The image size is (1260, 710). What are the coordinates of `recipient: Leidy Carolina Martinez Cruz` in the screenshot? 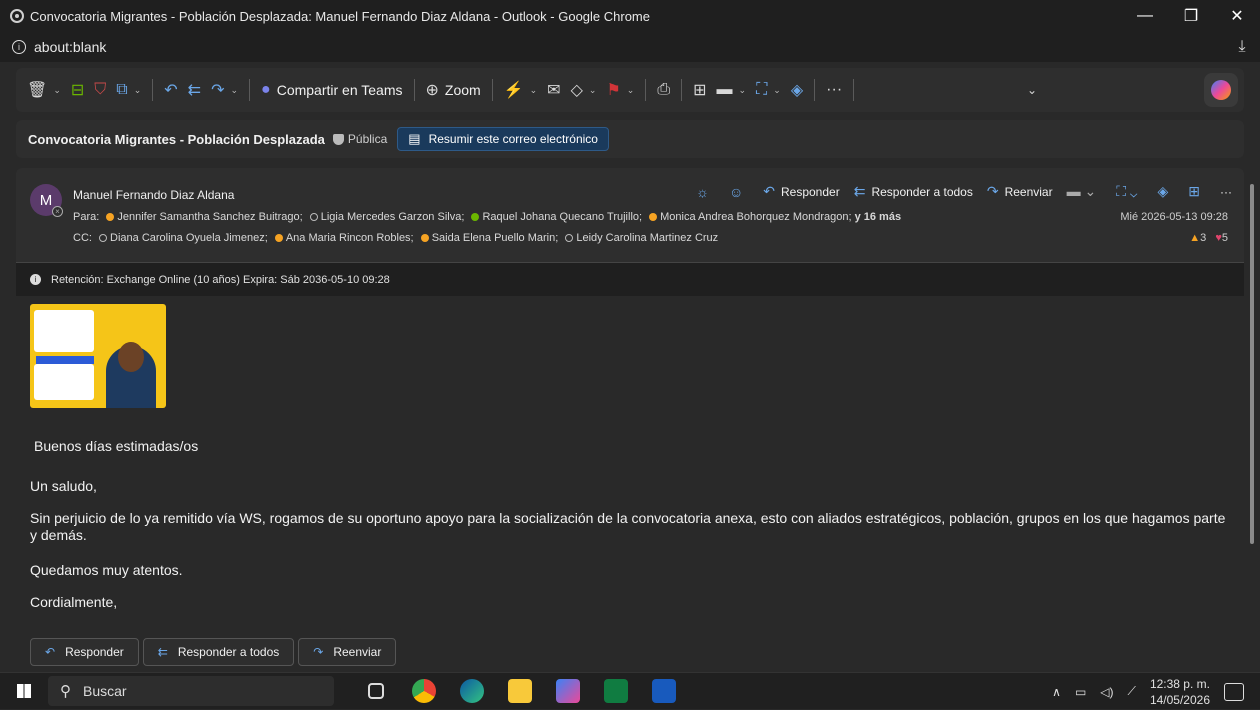 It's located at (647, 238).